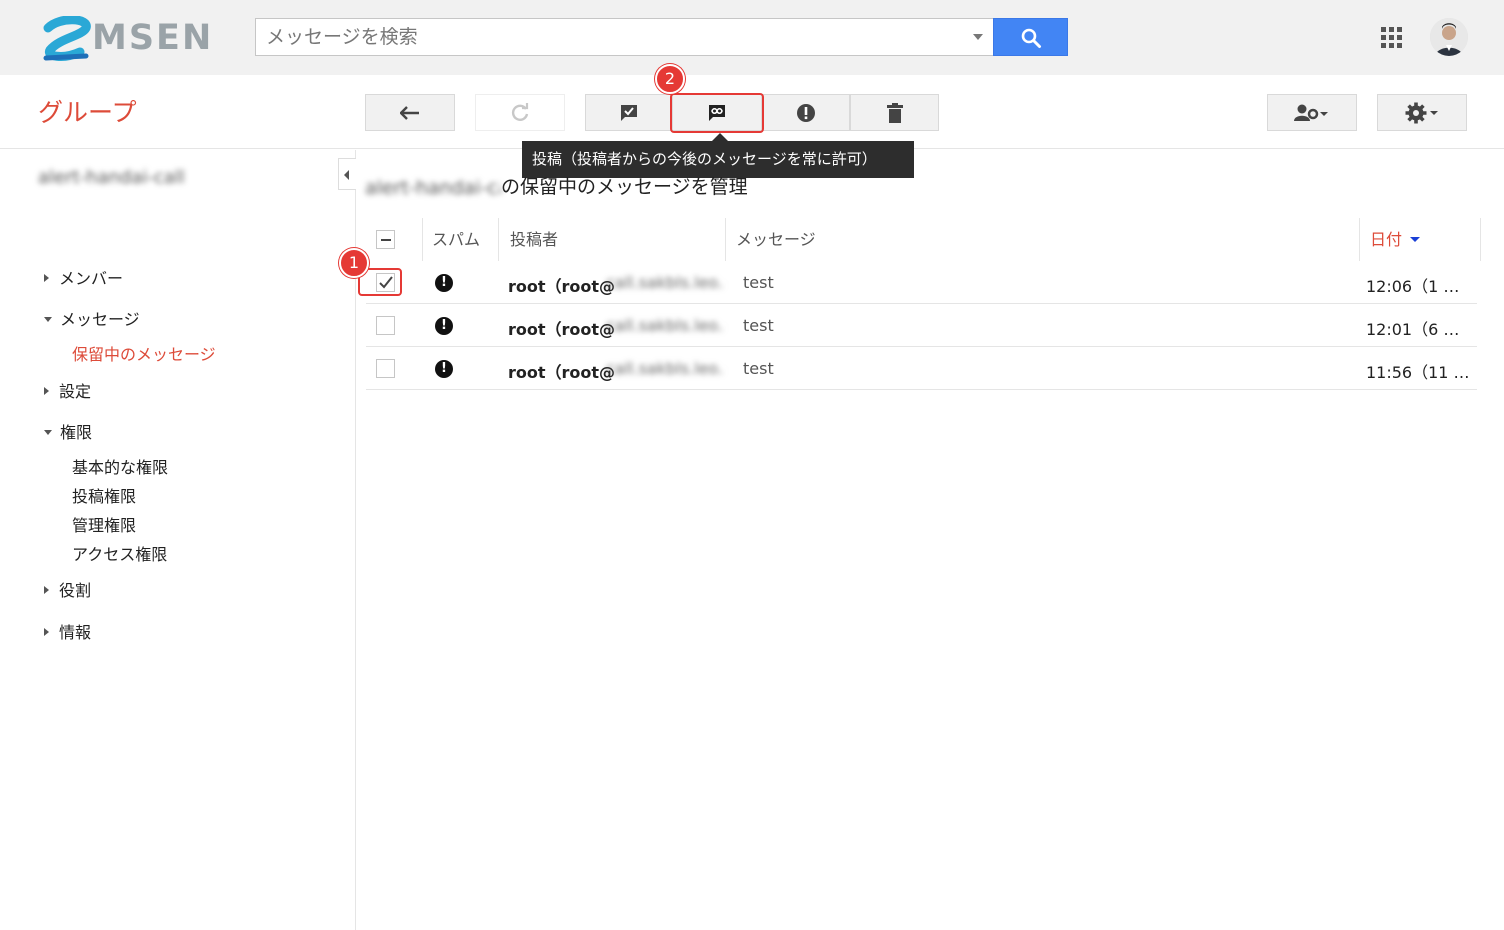  Describe the element at coordinates (611, 37) in the screenshot. I see `search-input` at that location.